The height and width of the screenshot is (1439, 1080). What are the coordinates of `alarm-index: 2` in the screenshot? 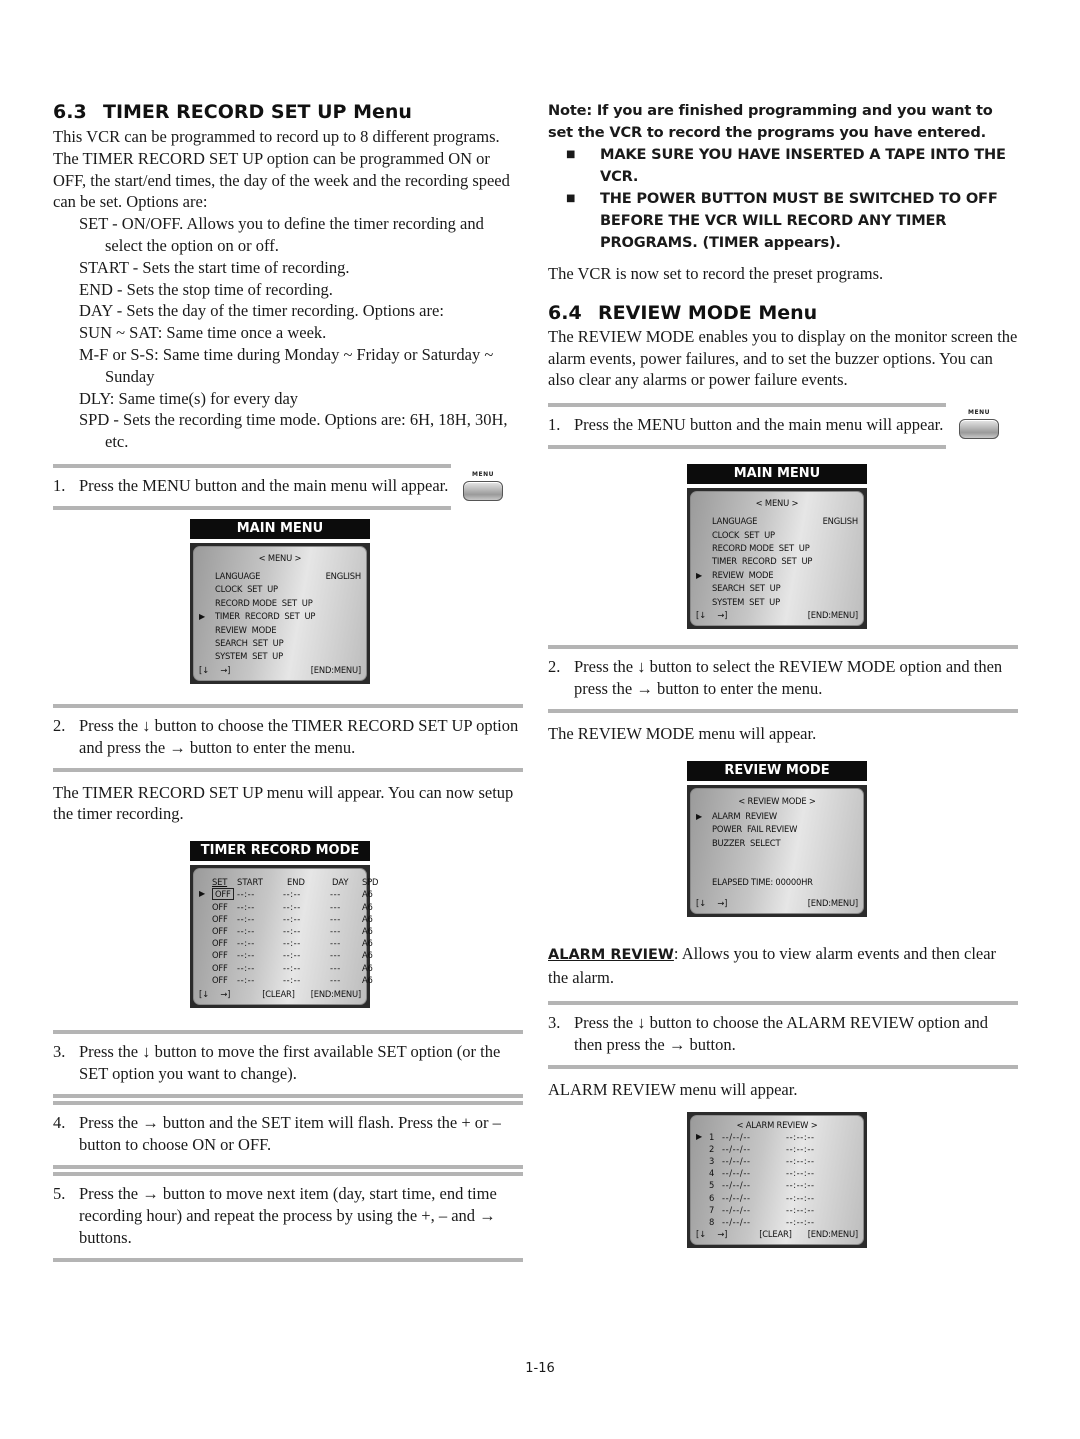 It's located at (712, 1148).